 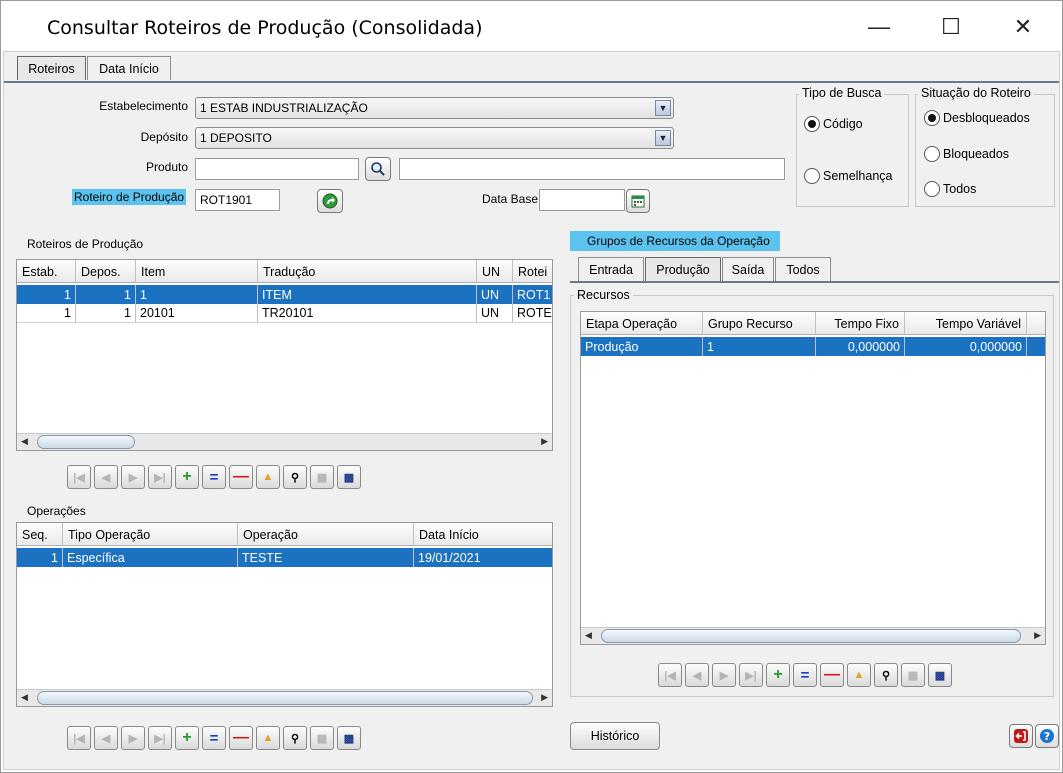 I want to click on table-row: 1 1 20101 TR20101 UN ROTE, so click(x=284, y=313).